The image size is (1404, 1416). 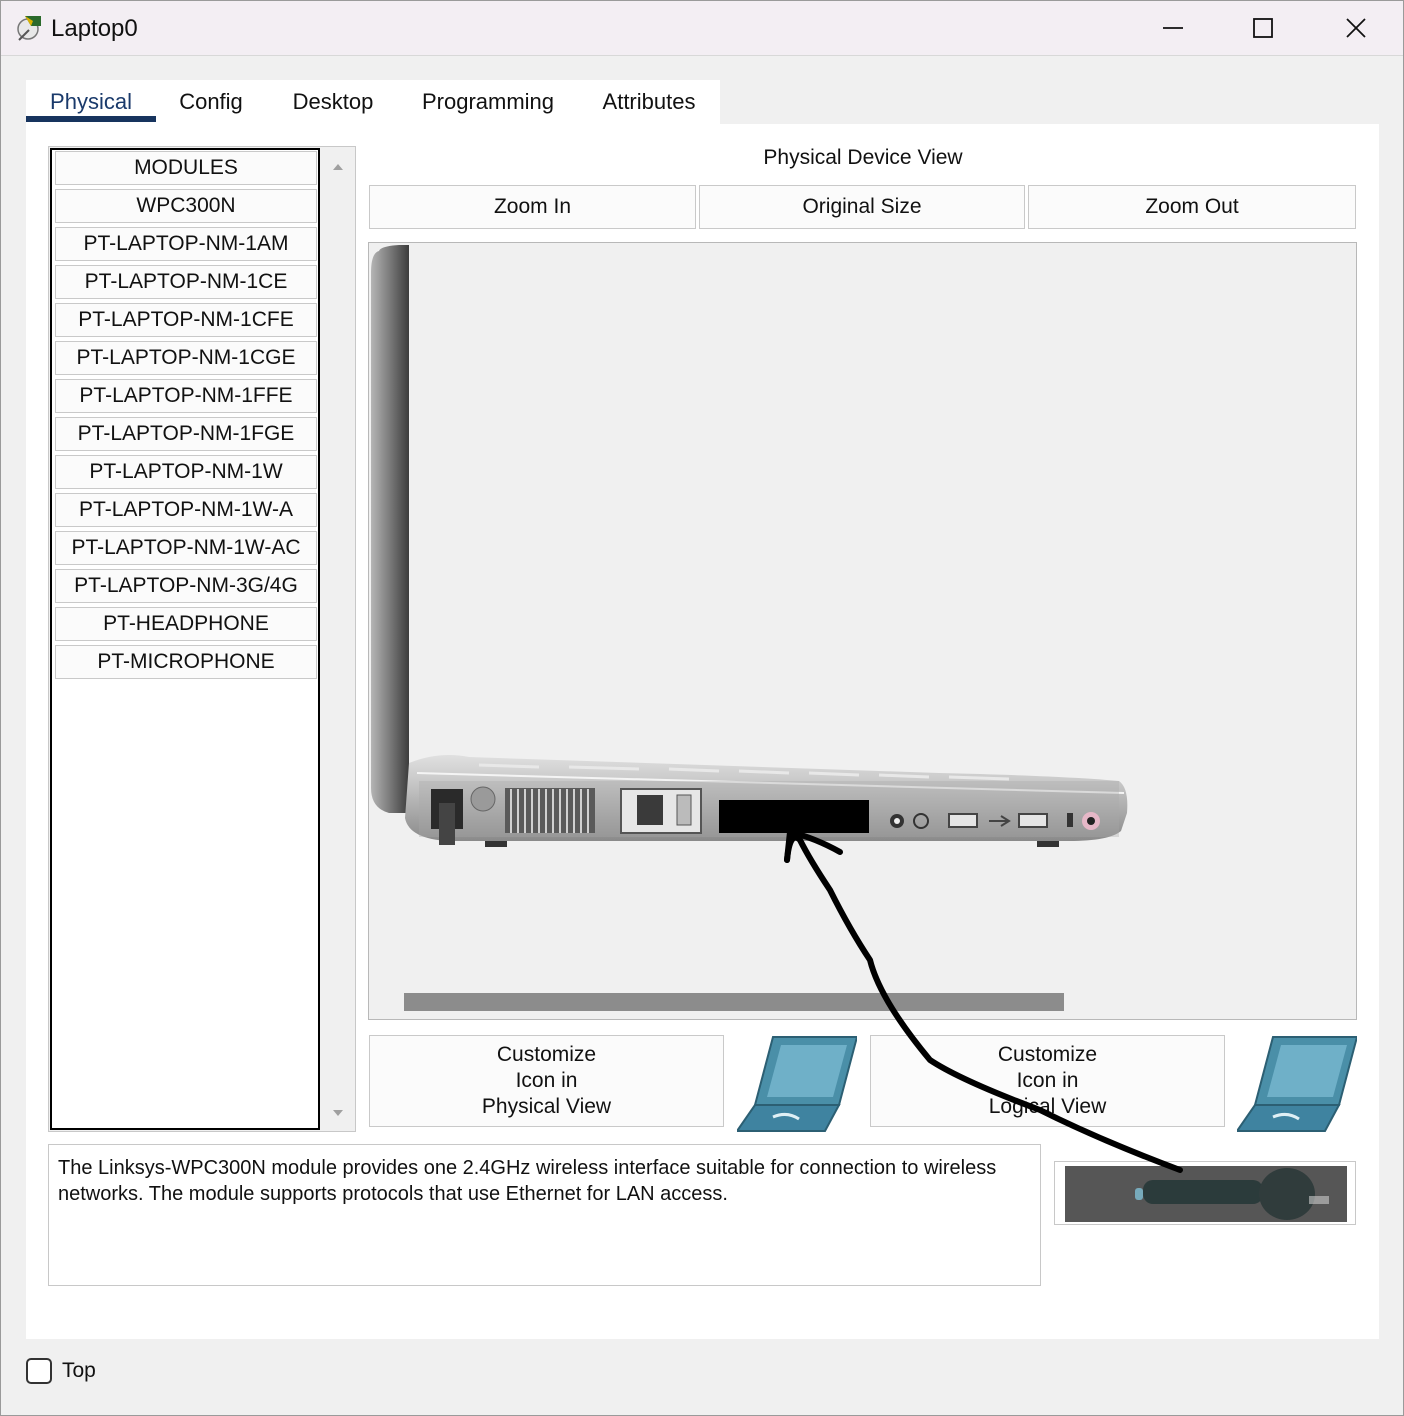 What do you see at coordinates (186, 586) in the screenshot?
I see `module-item: PT-LAPTOP-NM-3G/4G` at bounding box center [186, 586].